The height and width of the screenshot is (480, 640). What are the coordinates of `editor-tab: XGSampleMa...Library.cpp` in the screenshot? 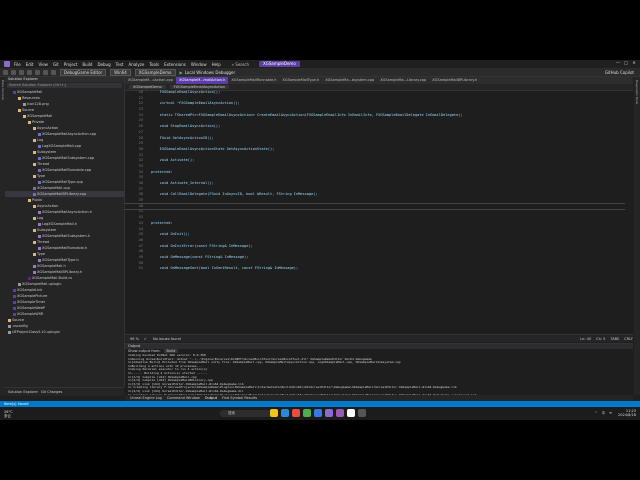 It's located at (403, 80).